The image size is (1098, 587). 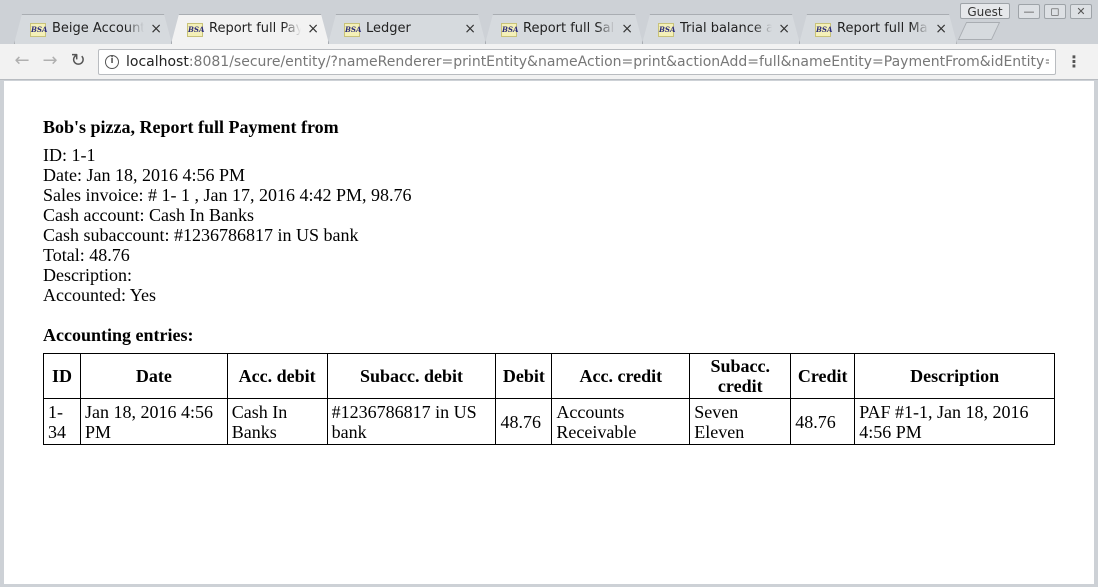 I want to click on column-header: Subacc. credit, so click(x=740, y=376).